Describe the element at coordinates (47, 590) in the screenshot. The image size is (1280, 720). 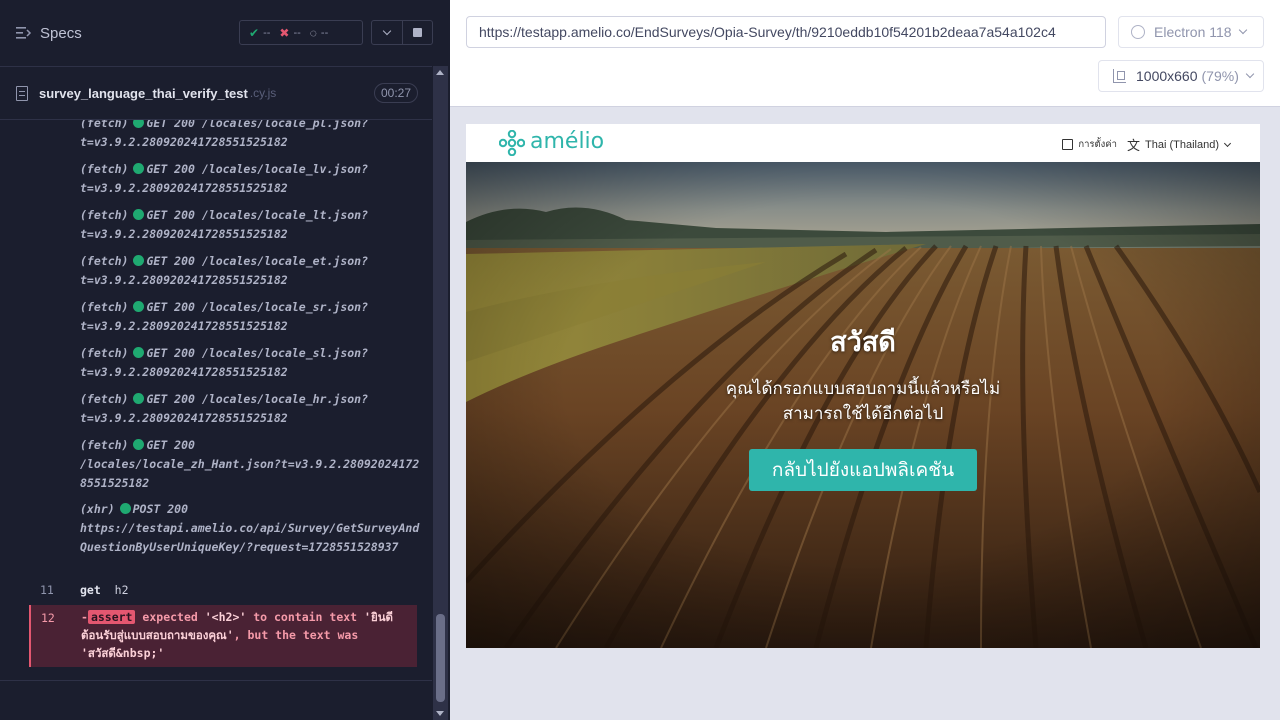
I see `line-number: 11` at that location.